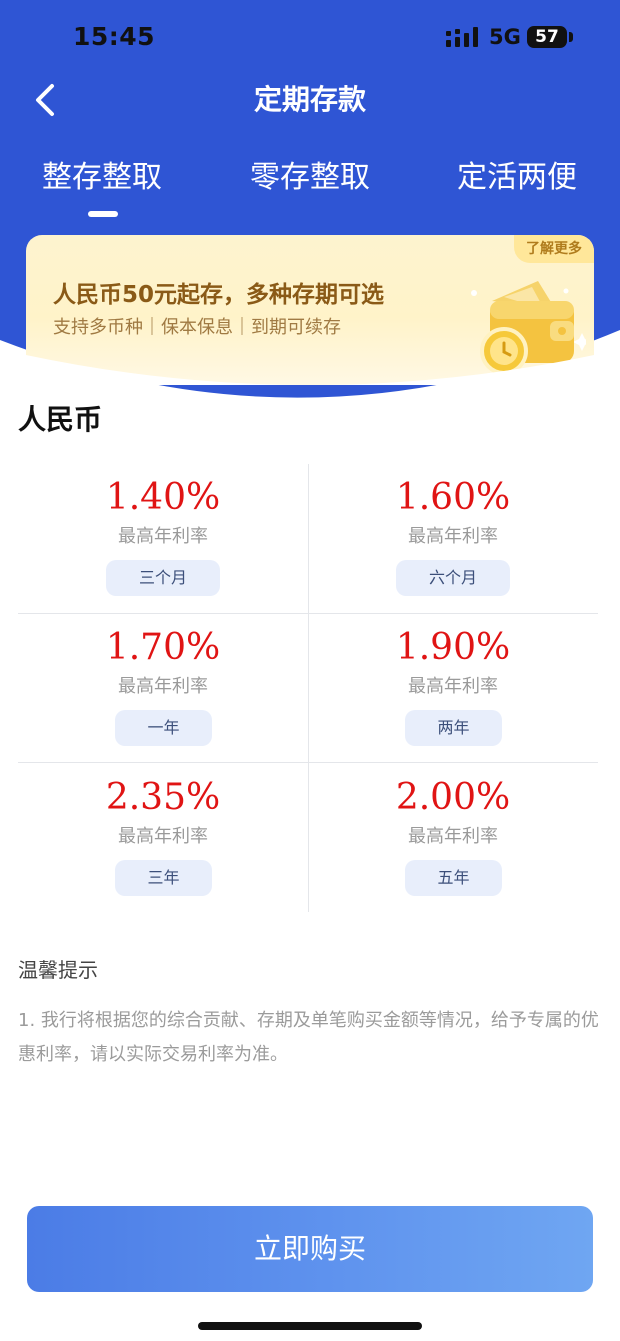  Describe the element at coordinates (453, 728) in the screenshot. I see `term-badge: 两年` at that location.